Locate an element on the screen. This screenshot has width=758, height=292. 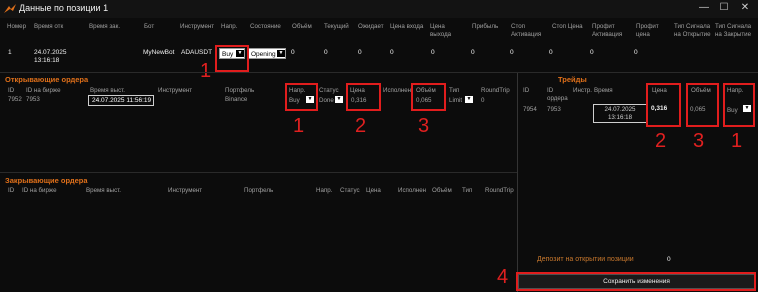
trade-time-field: 24.07.2025 13:16:18 is located at coordinates (620, 113).